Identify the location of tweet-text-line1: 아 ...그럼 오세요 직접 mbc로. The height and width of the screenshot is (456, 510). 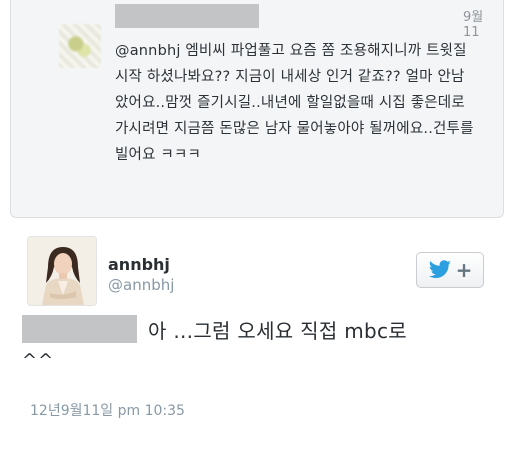
(277, 331).